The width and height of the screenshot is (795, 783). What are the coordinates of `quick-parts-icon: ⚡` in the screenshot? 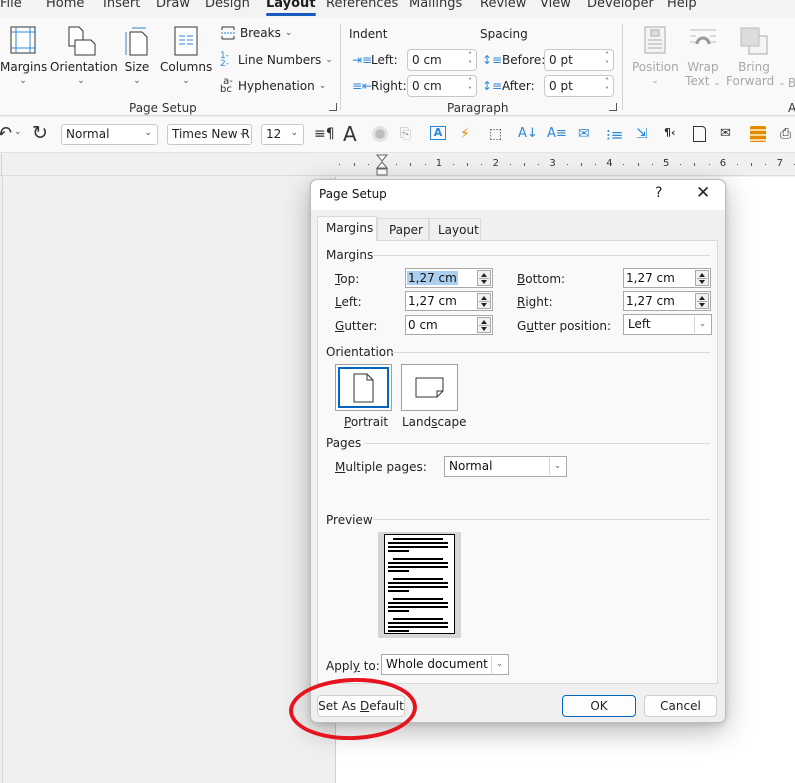 It's located at (469, 135).